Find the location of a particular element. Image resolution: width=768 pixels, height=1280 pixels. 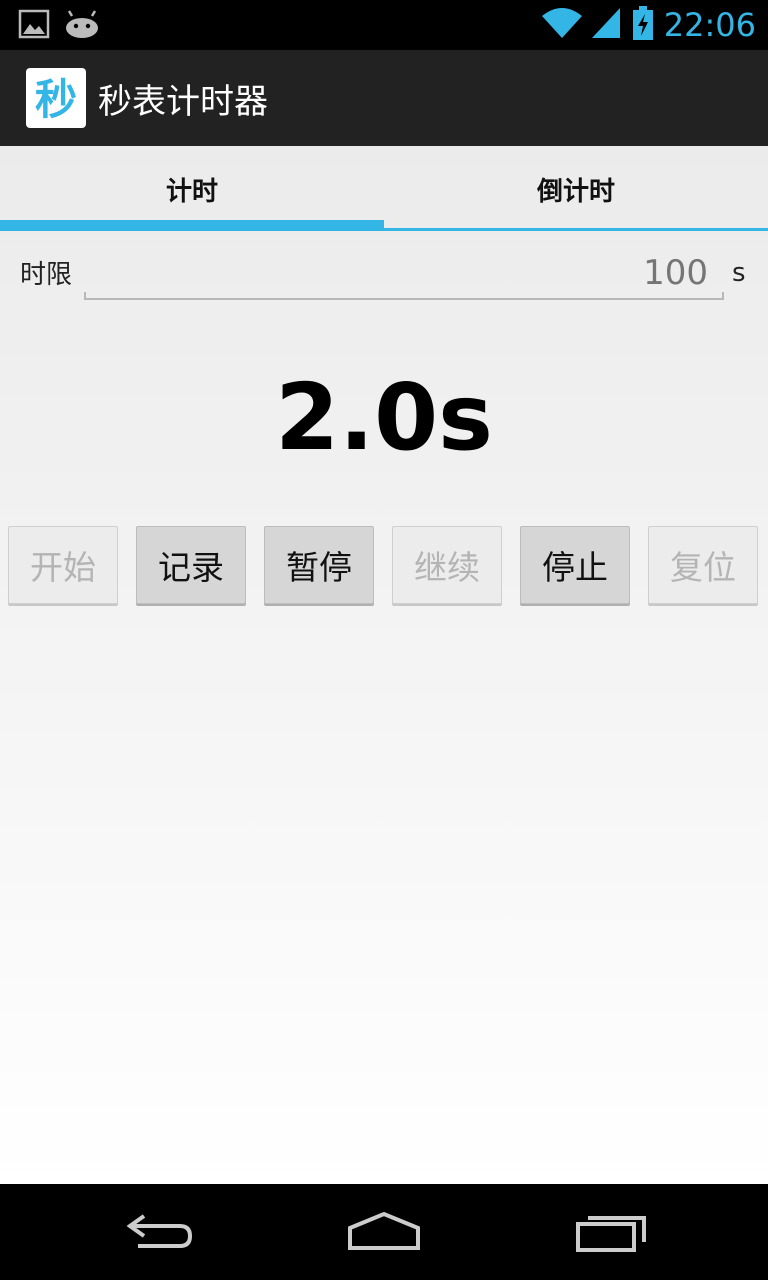

back-icon is located at coordinates (160, 1234).